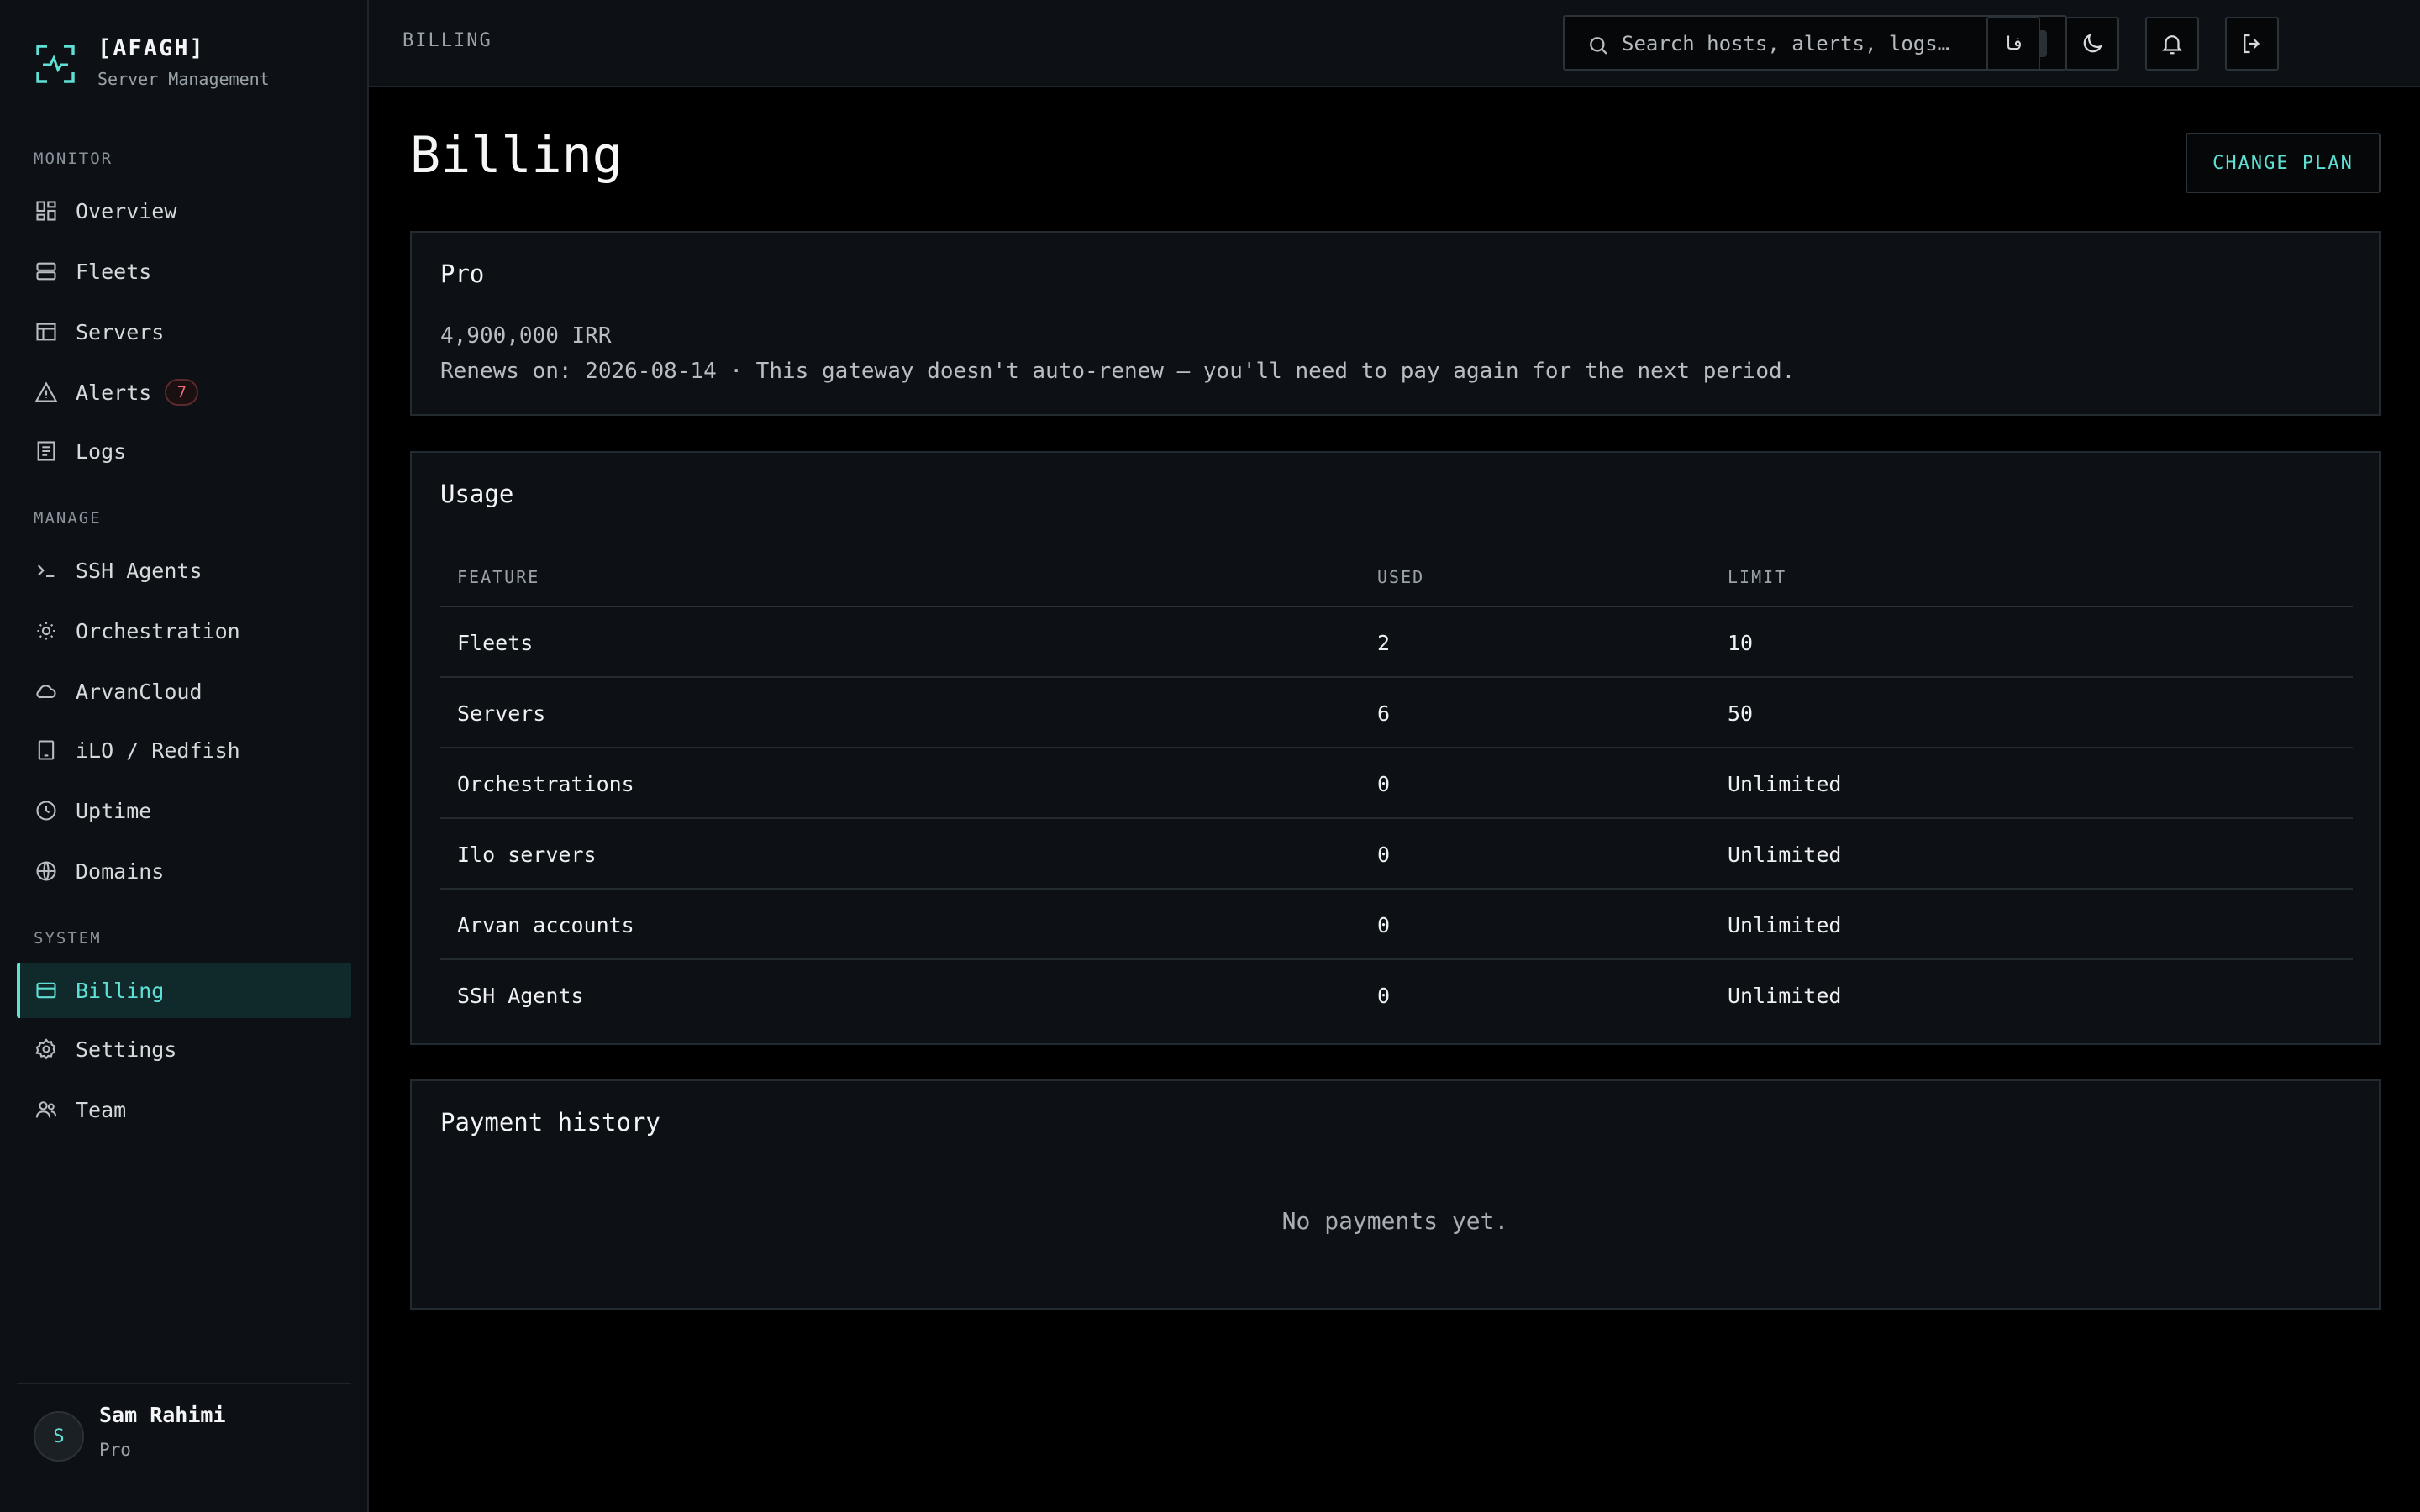 This screenshot has width=2420, height=1512. What do you see at coordinates (184, 211) in the screenshot?
I see `nav-item-overview: Overview` at bounding box center [184, 211].